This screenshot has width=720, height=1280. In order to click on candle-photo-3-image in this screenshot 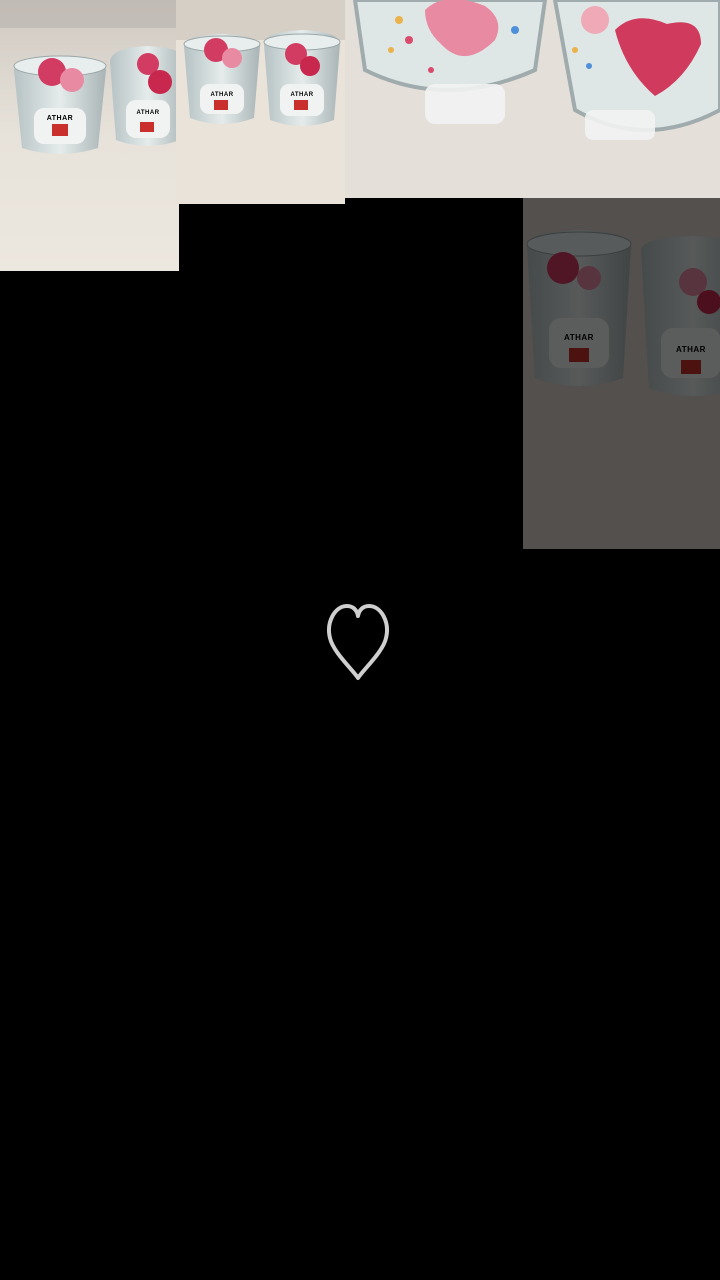, I will do `click(532, 99)`.